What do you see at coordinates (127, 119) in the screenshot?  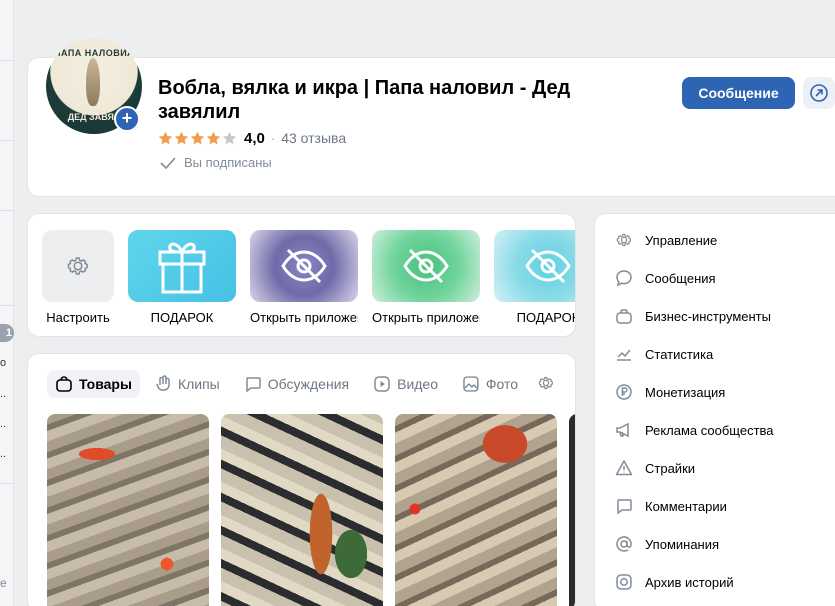 I see `add-story-button: +` at bounding box center [127, 119].